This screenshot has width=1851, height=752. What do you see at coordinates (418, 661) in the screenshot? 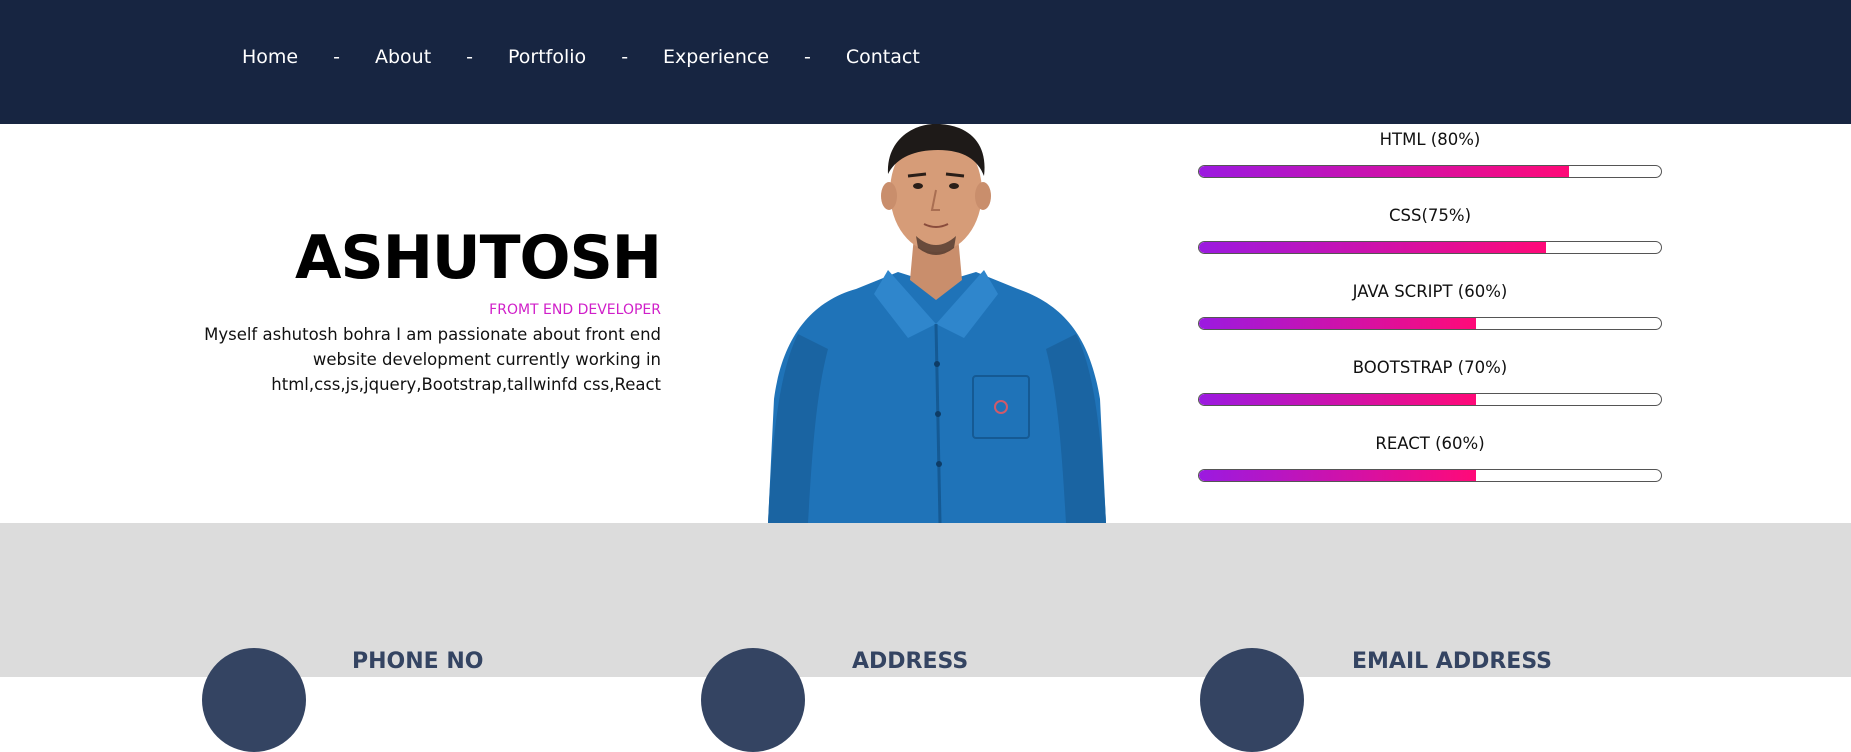
I see `phone-title: PHONE NO` at bounding box center [418, 661].